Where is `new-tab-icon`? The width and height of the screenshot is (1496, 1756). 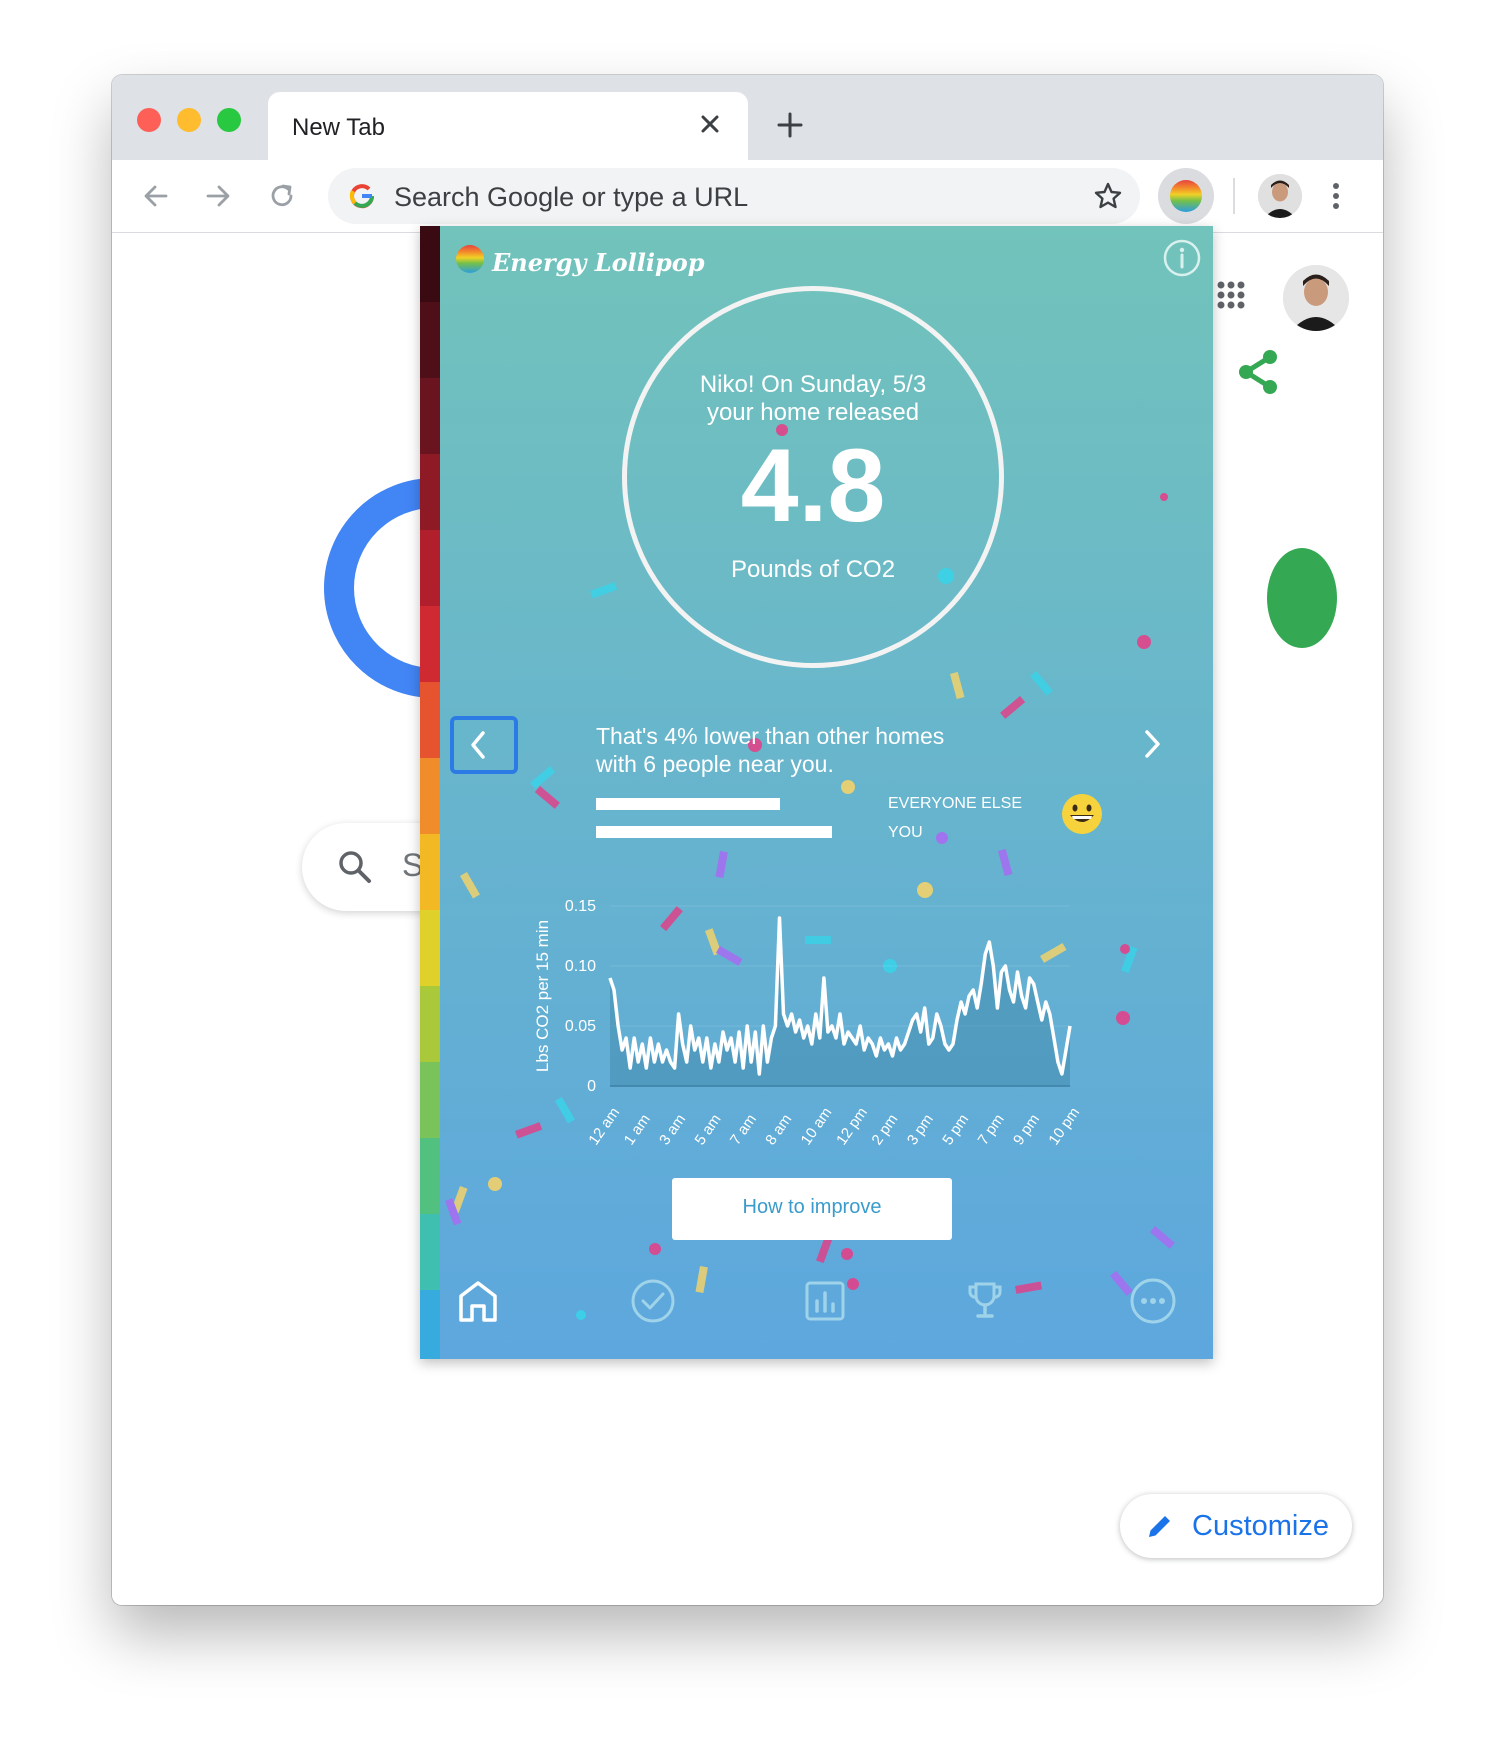
new-tab-icon is located at coordinates (790, 125).